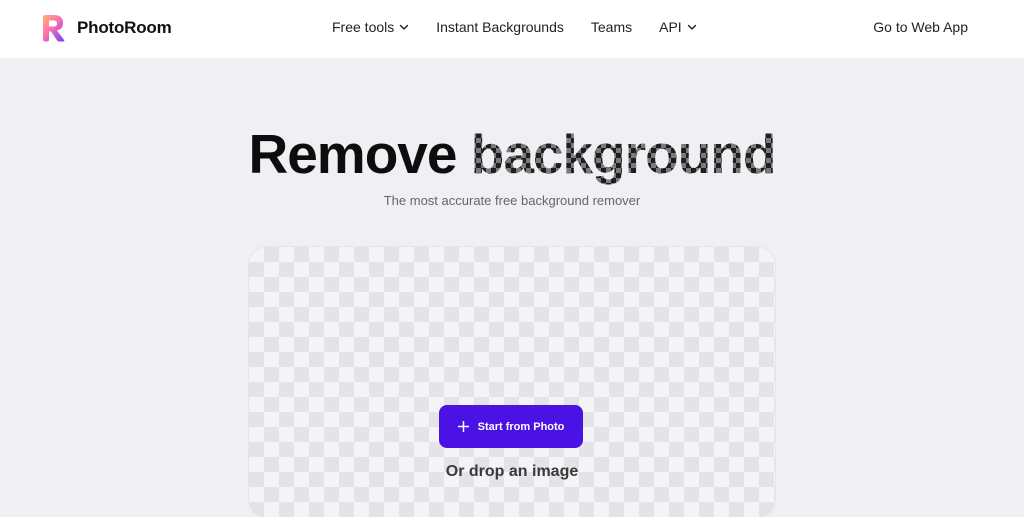 The image size is (1024, 517). What do you see at coordinates (352, 154) in the screenshot?
I see `title-plain: Remove` at bounding box center [352, 154].